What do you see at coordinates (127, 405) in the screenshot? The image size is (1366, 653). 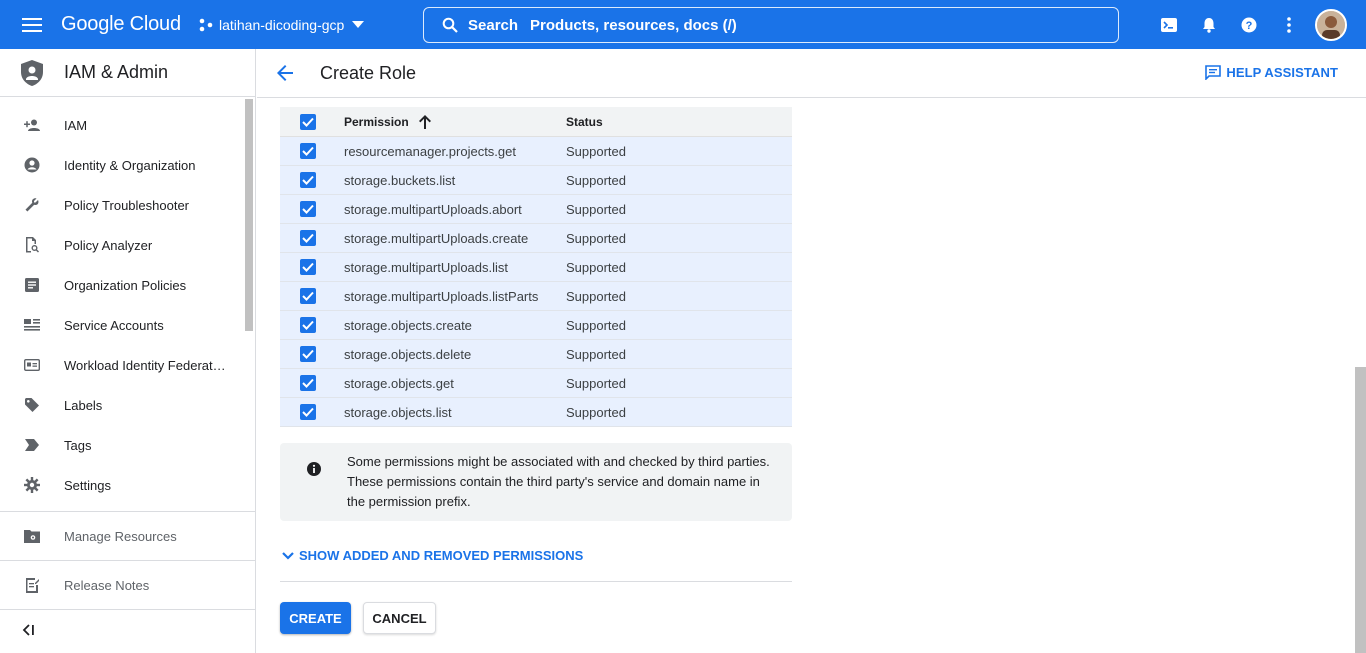 I see `sidebar-item-labels: Labels` at bounding box center [127, 405].